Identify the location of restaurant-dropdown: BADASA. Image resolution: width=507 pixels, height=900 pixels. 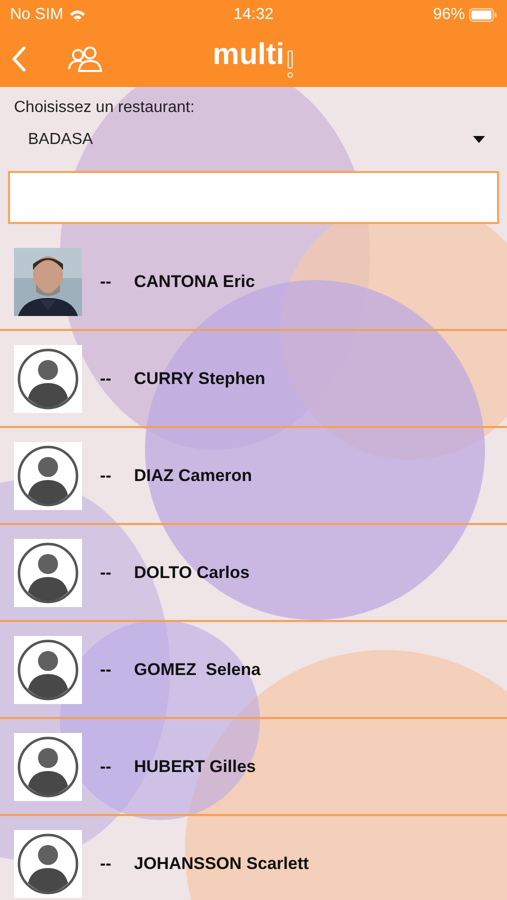
(60, 140).